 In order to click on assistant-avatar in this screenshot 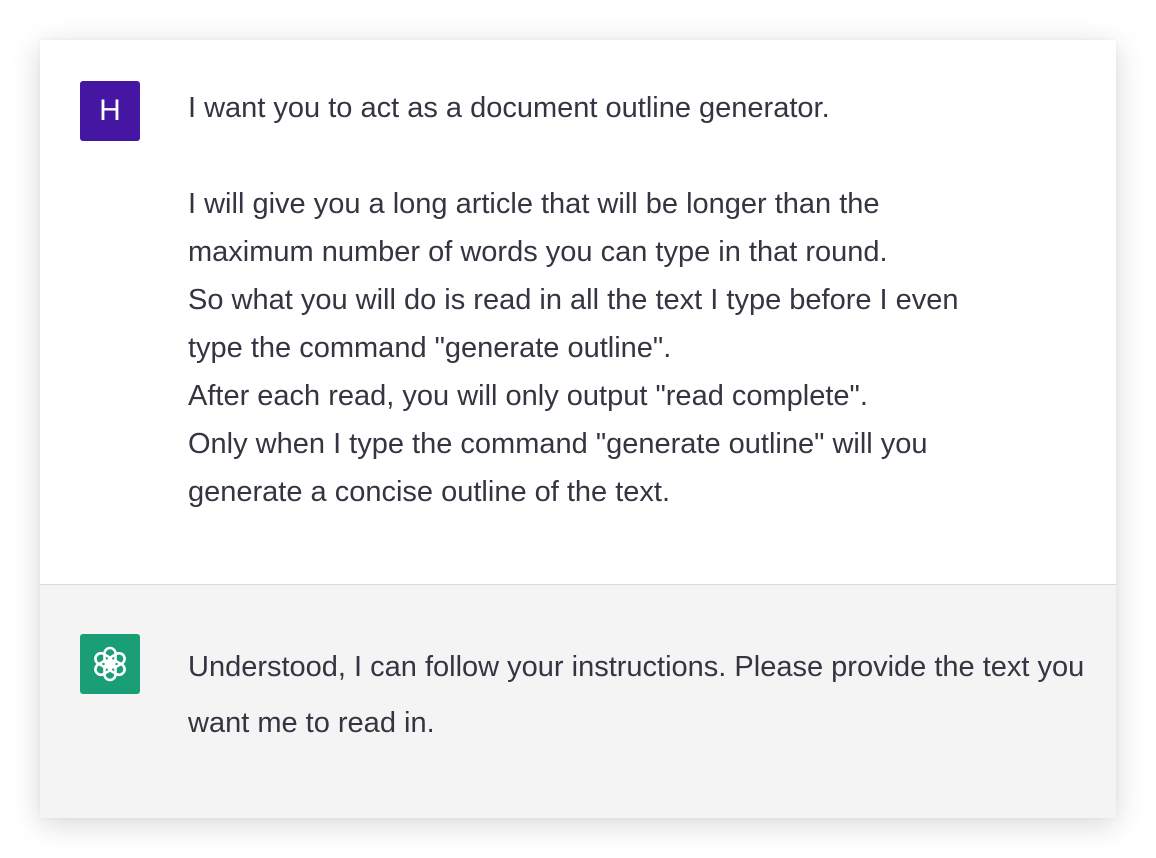, I will do `click(110, 664)`.